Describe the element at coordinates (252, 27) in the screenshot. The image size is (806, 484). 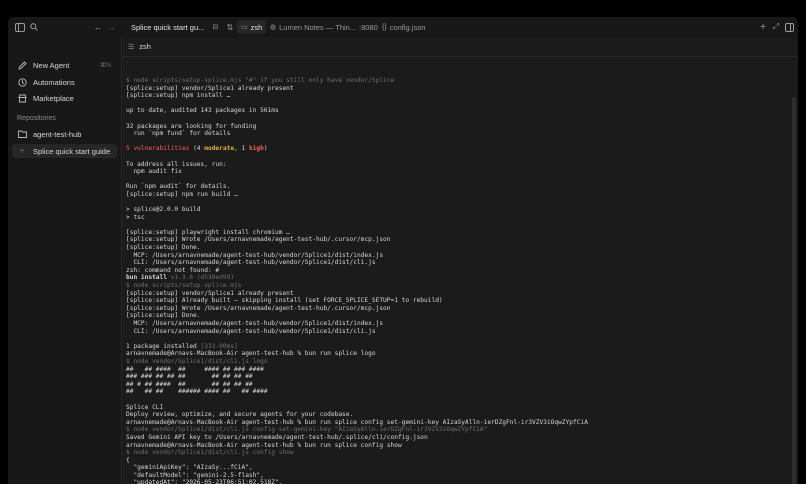
I see `tab-zsh: ▭ zsh` at that location.